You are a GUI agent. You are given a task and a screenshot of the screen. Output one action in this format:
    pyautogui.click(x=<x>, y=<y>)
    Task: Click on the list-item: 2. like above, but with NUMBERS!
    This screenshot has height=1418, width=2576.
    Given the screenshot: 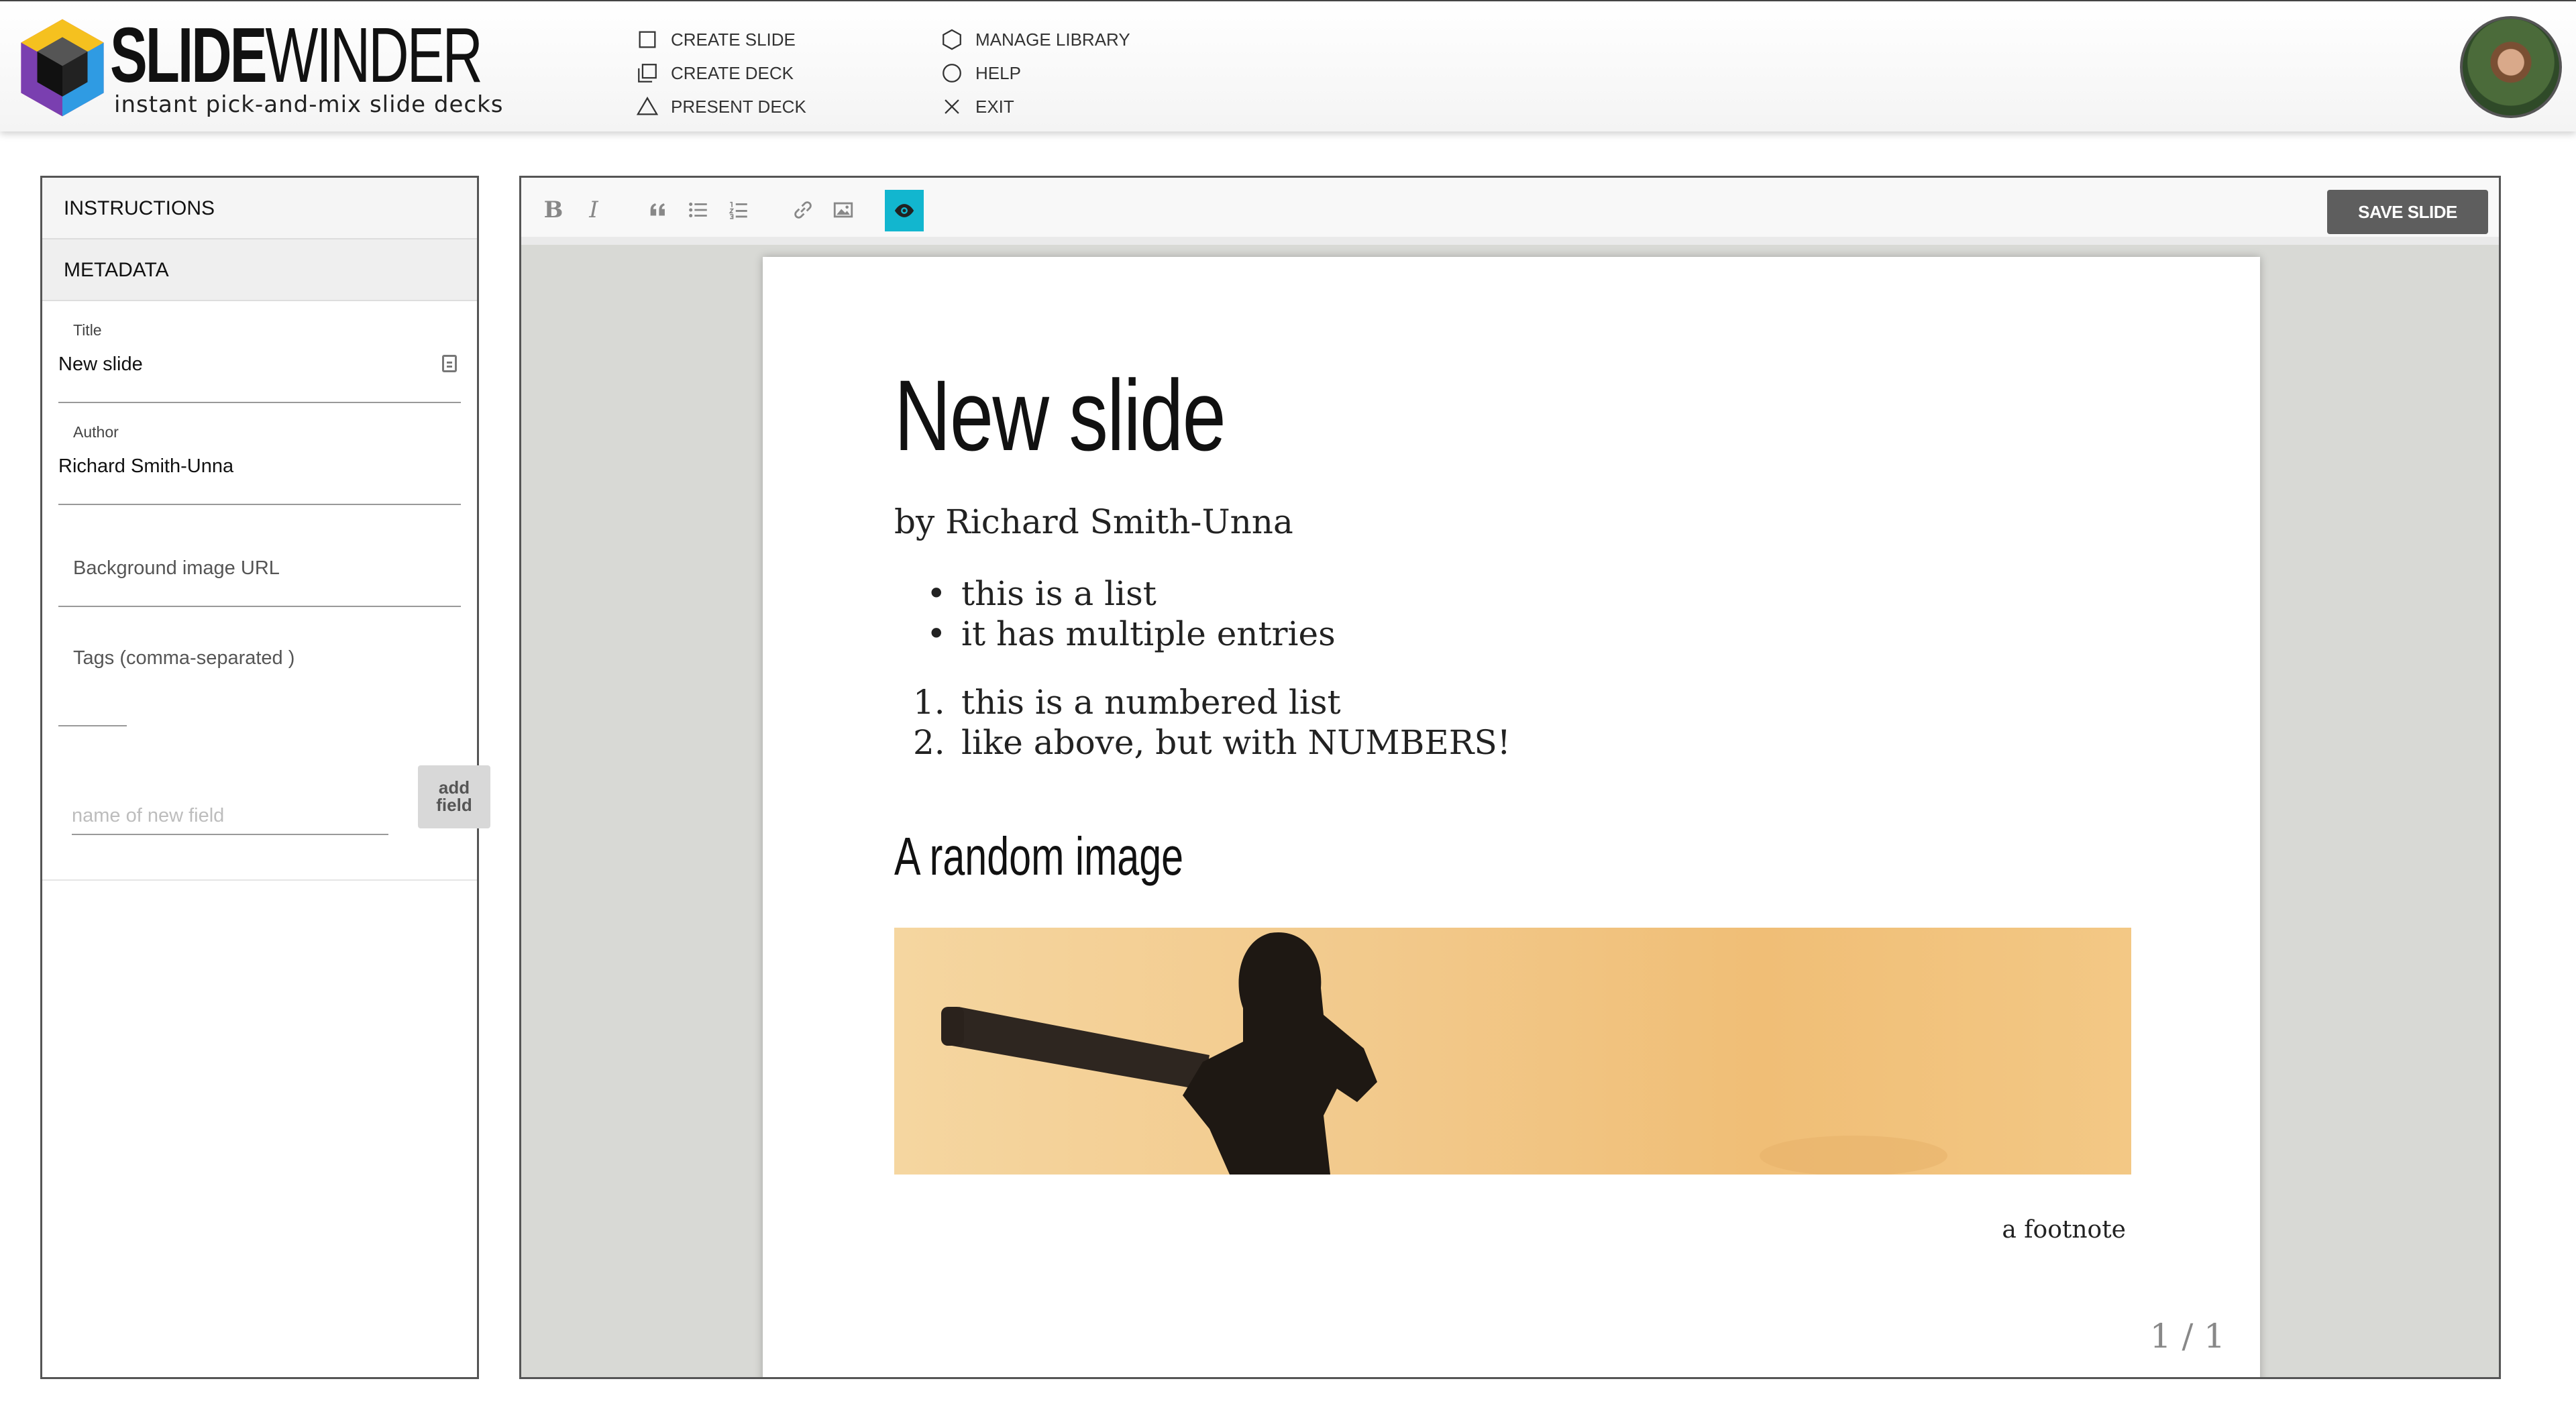 What is the action you would take?
    pyautogui.click(x=1202, y=742)
    